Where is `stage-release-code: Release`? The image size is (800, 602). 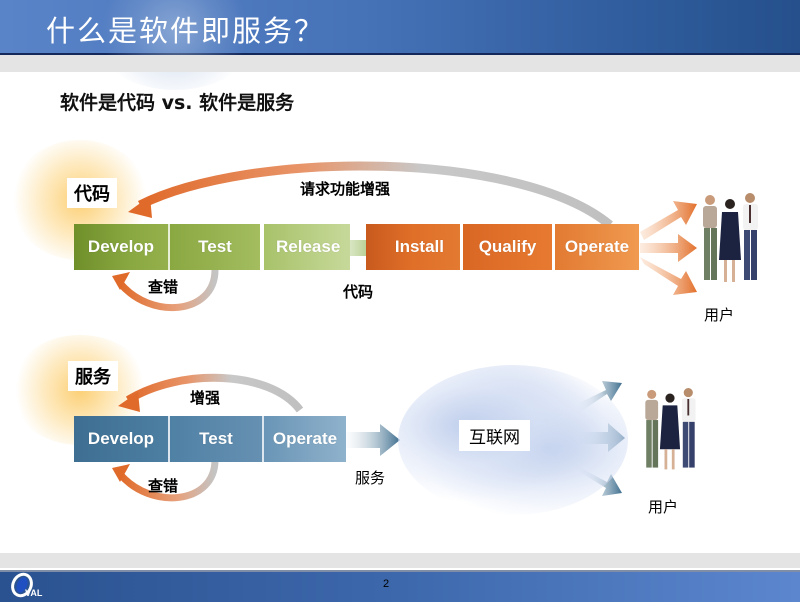 stage-release-code: Release is located at coordinates (307, 247).